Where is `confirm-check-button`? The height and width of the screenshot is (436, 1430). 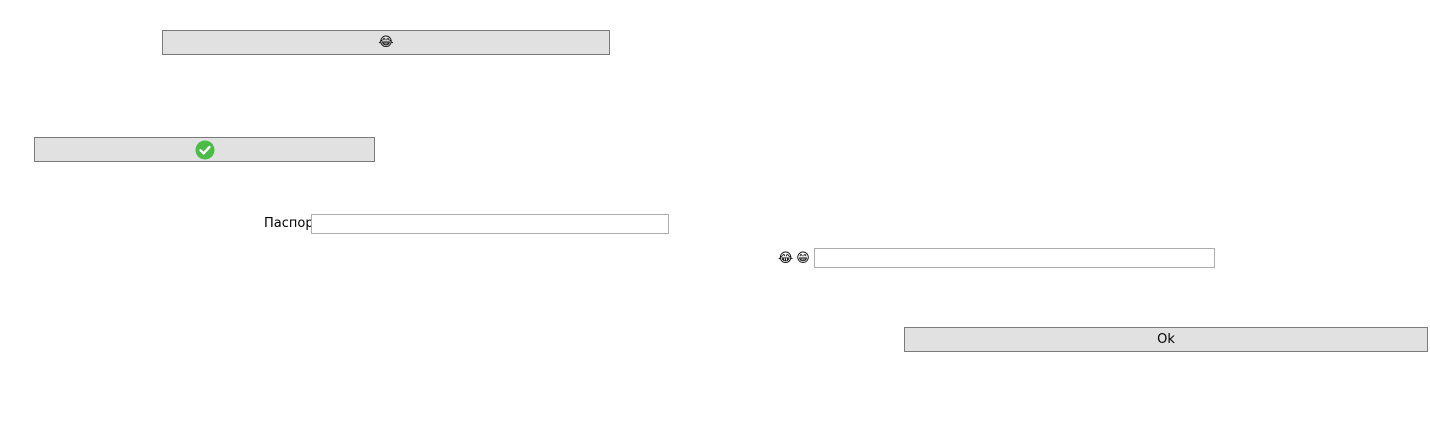 confirm-check-button is located at coordinates (204, 149).